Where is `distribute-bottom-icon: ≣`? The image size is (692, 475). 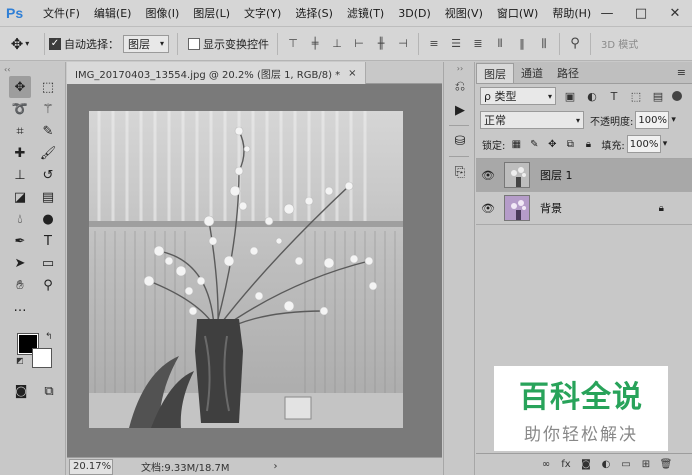
distribute-bottom-icon: ≣ is located at coordinates (478, 44).